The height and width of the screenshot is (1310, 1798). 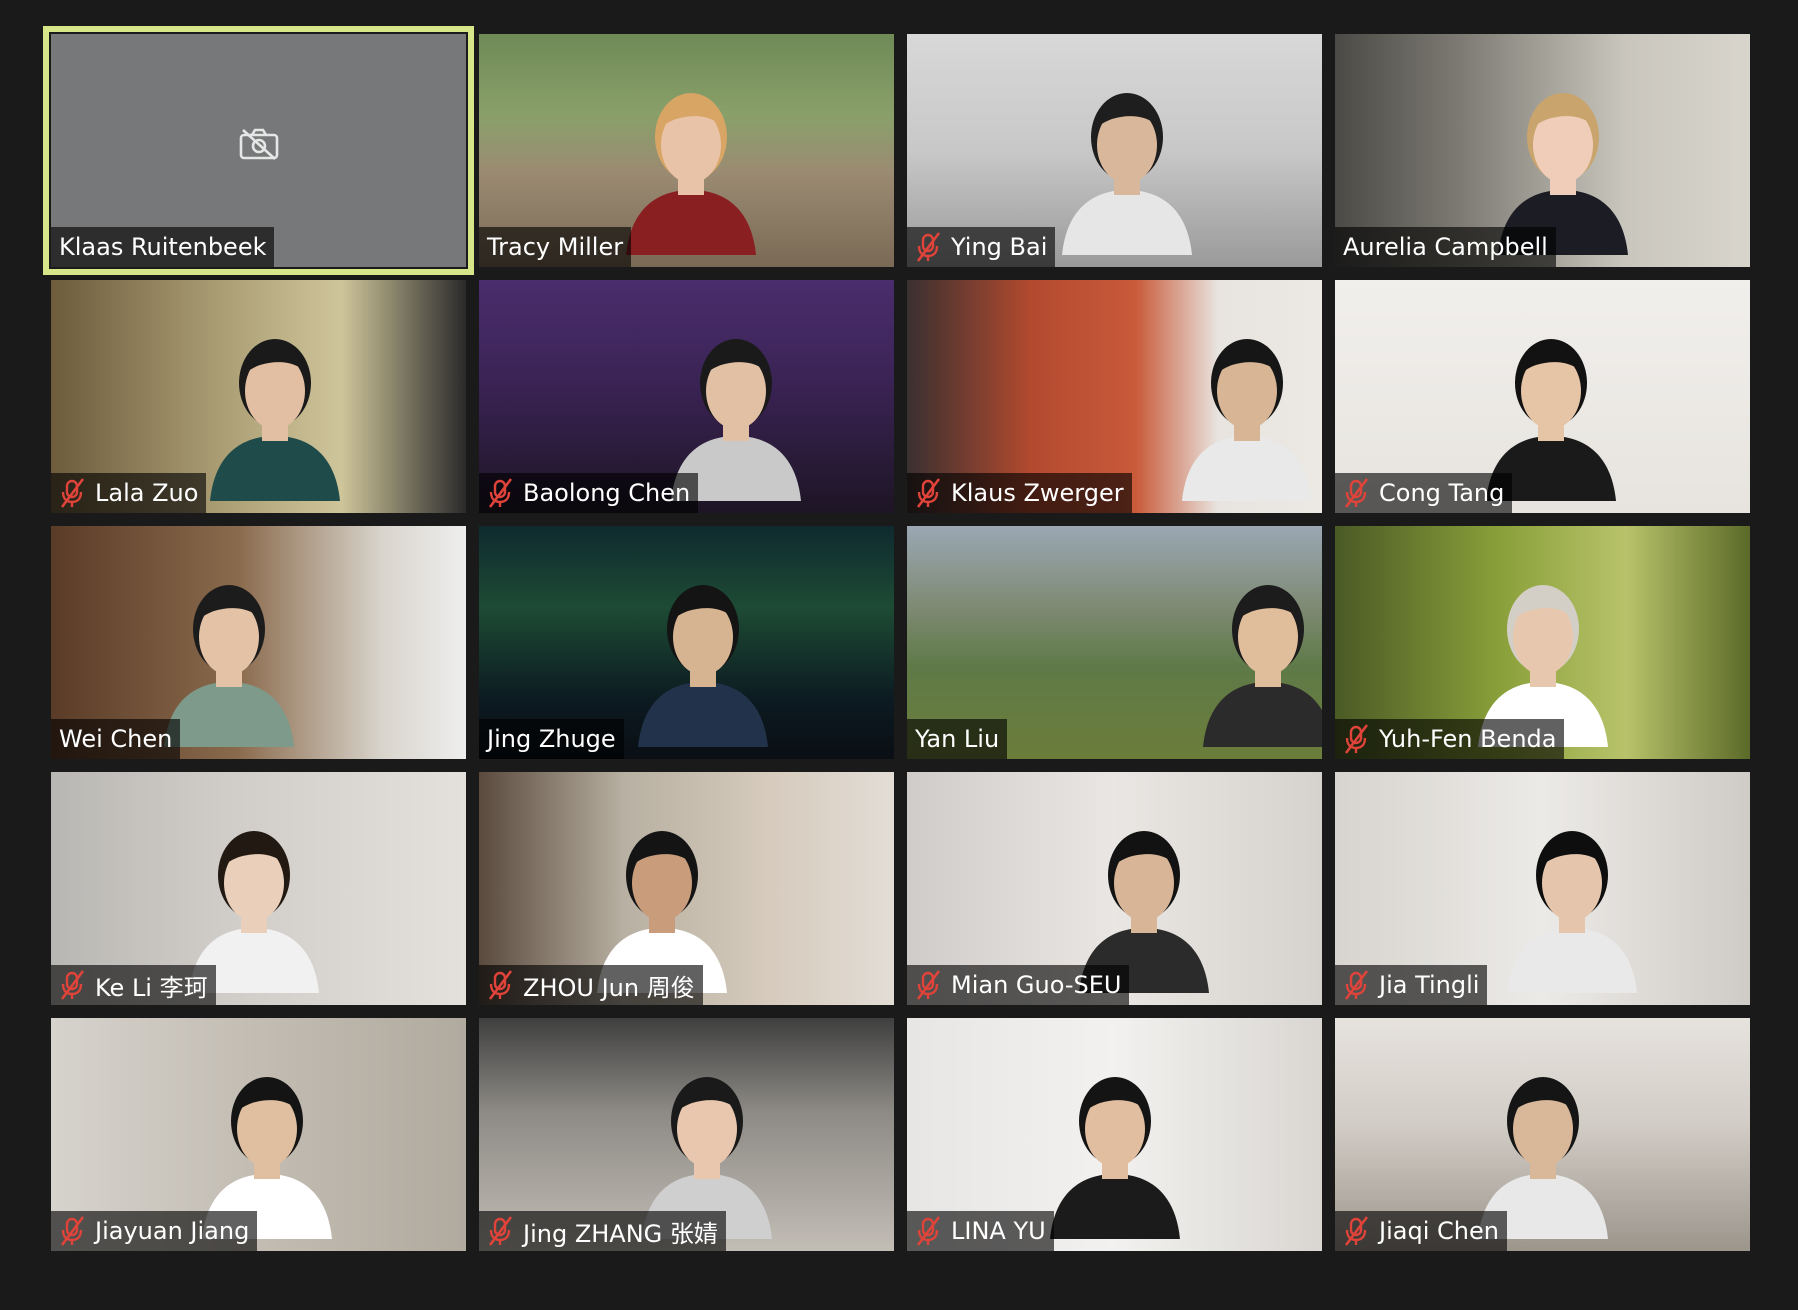 I want to click on participant-name: Klaas Ruitenbeek, so click(x=163, y=247).